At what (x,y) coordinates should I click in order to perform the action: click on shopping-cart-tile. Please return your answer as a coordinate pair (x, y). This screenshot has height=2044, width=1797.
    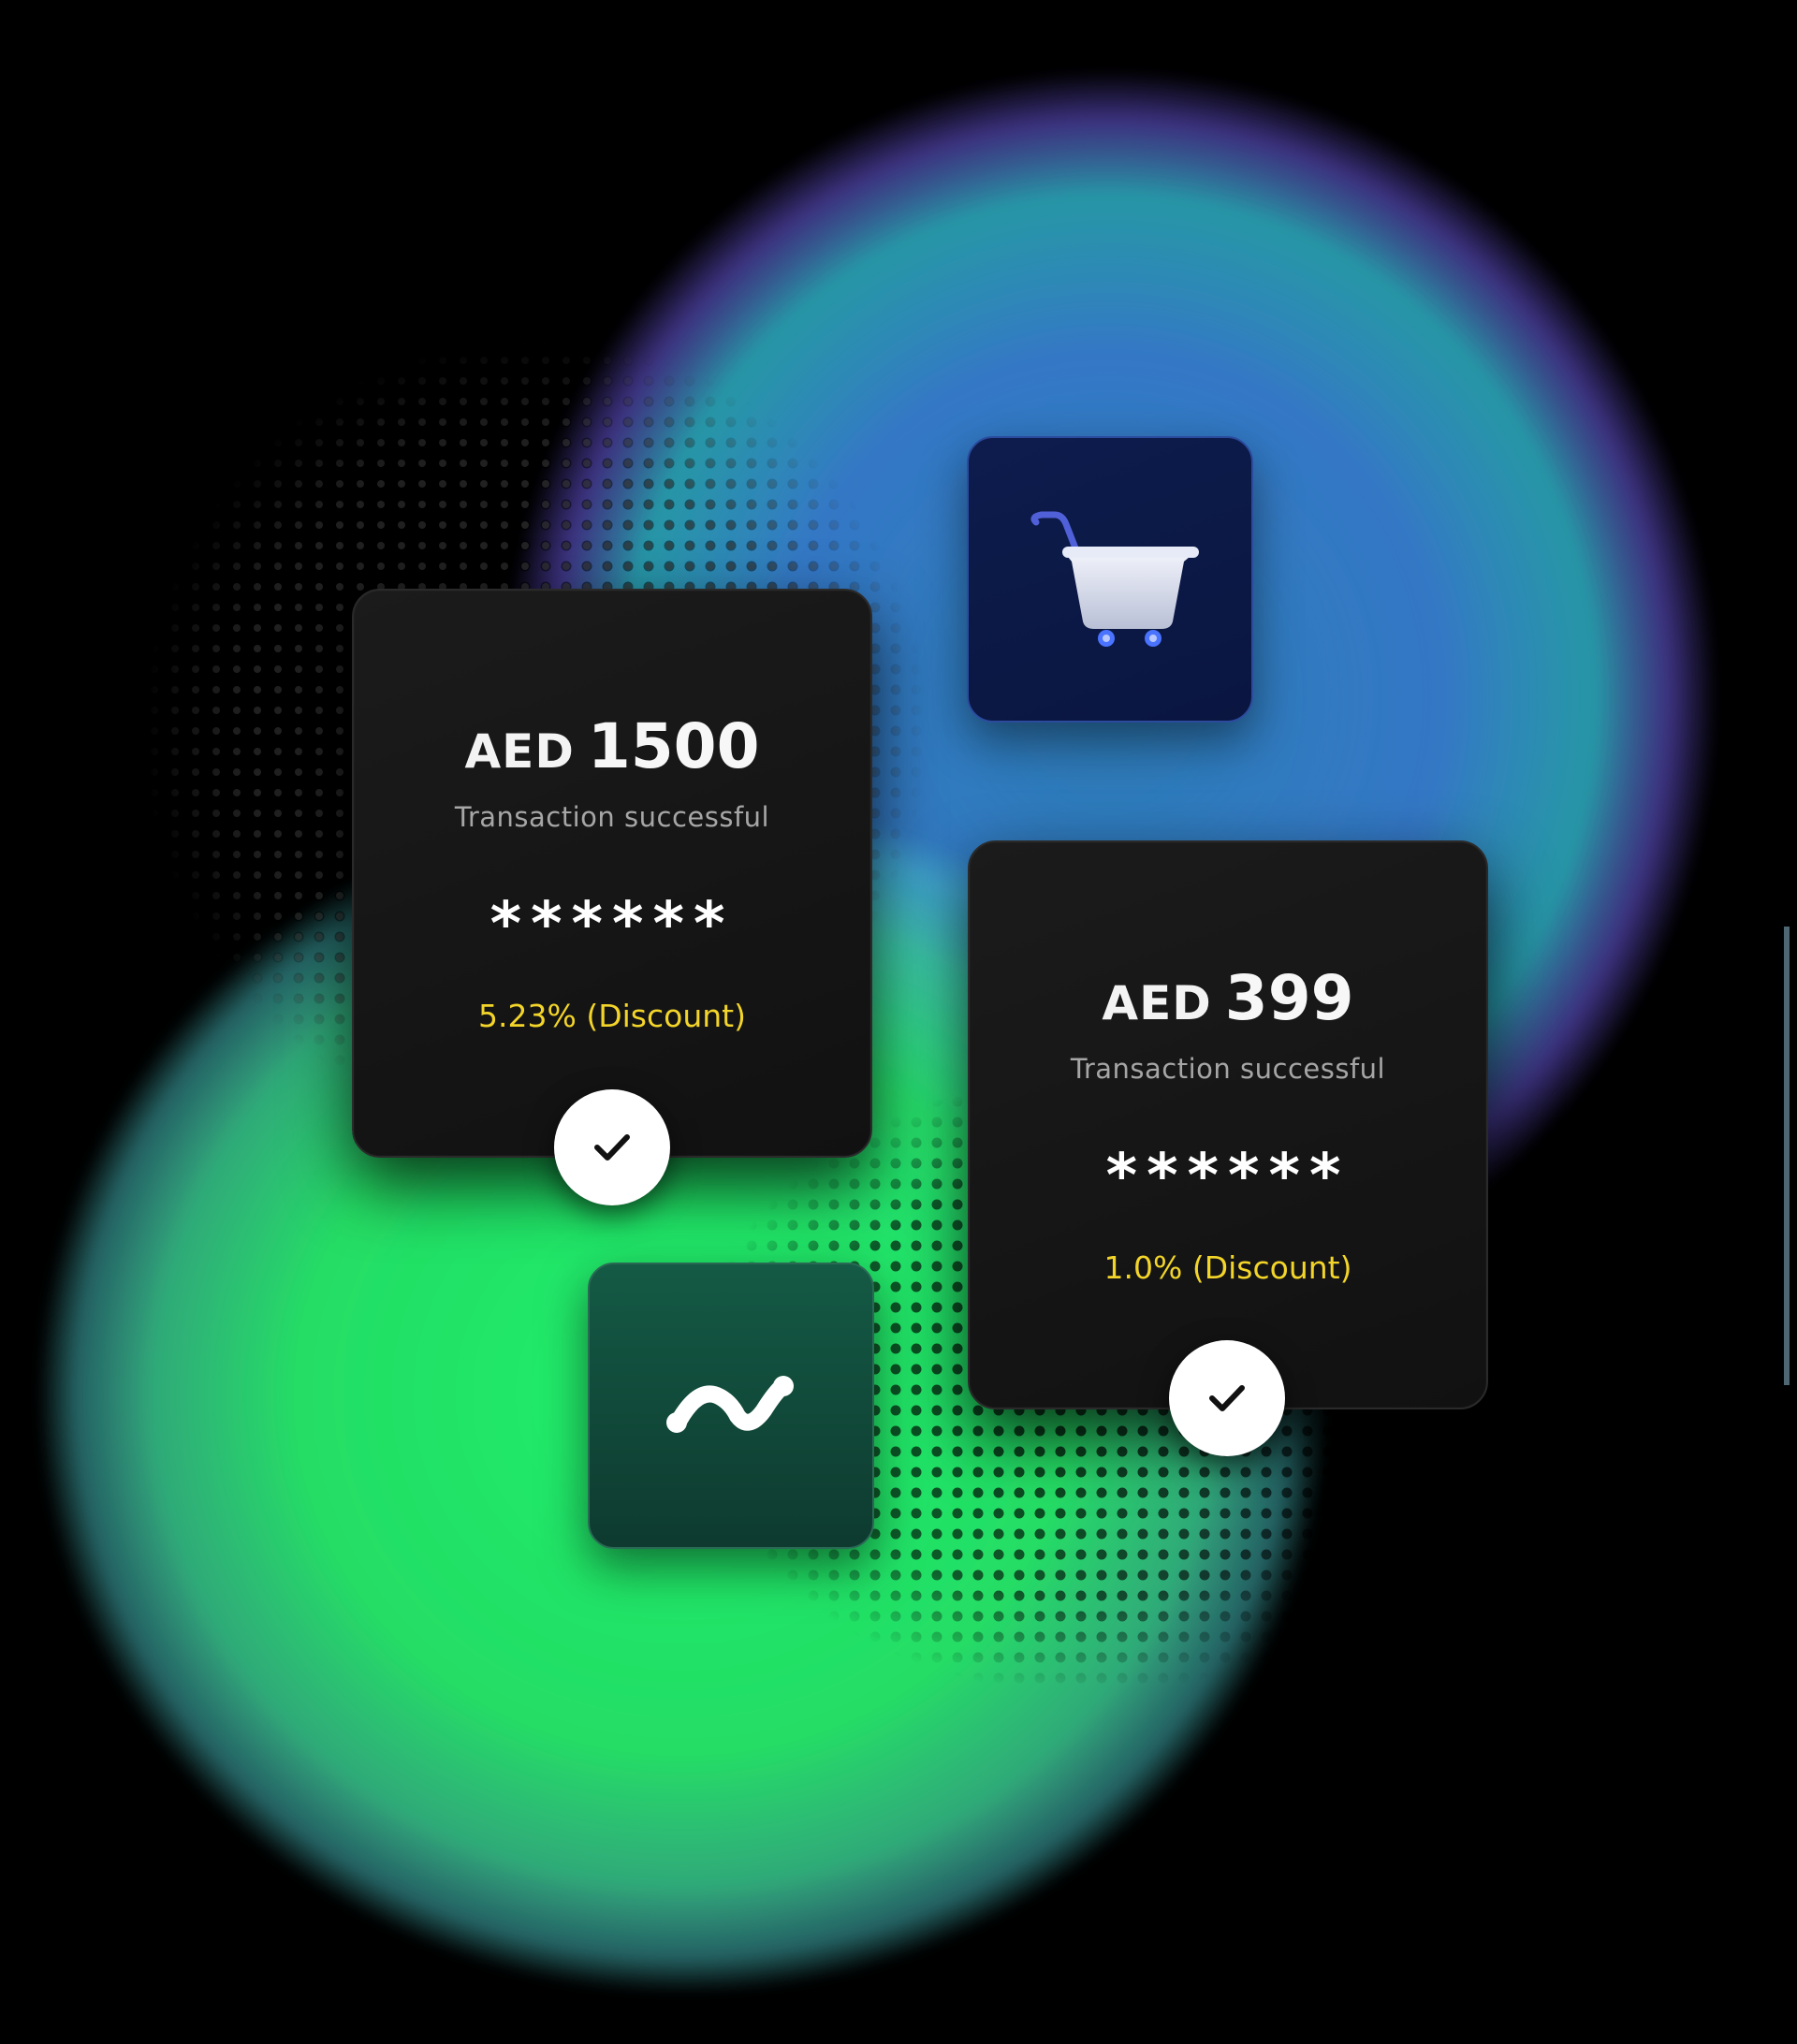
    Looking at the image, I should click on (1110, 579).